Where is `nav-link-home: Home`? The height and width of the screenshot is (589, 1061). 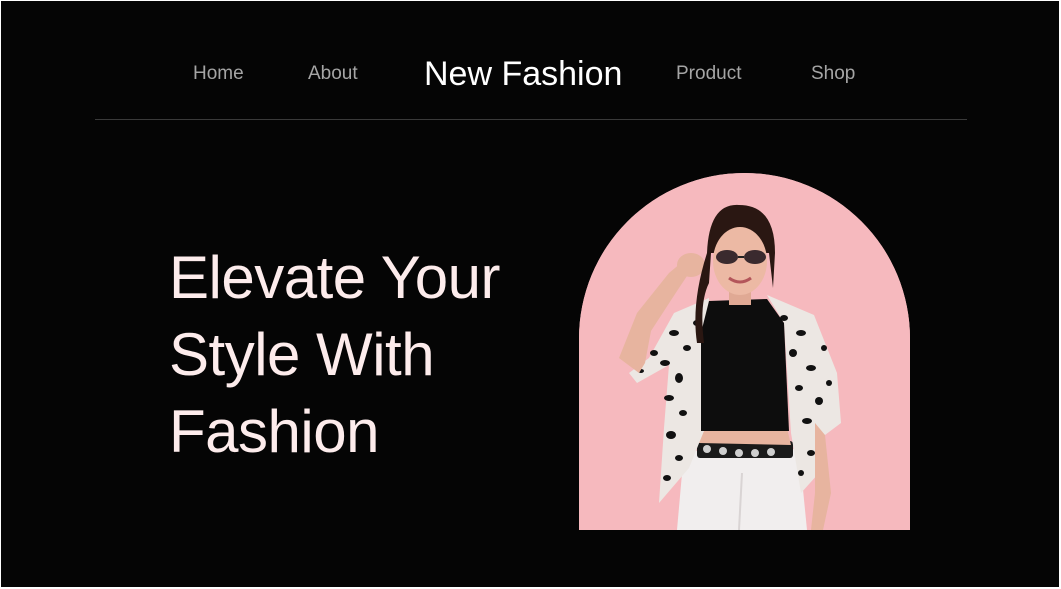
nav-link-home: Home is located at coordinates (218, 74).